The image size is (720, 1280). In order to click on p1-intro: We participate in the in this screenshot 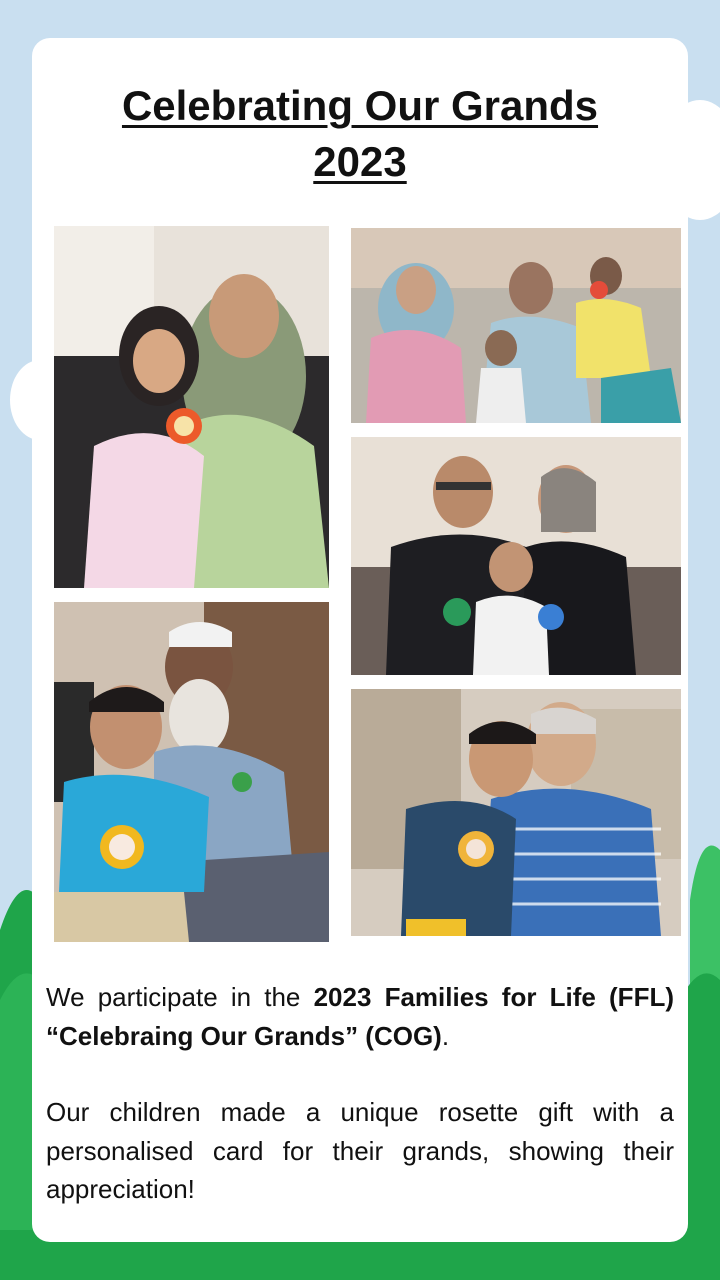, I will do `click(180, 997)`.